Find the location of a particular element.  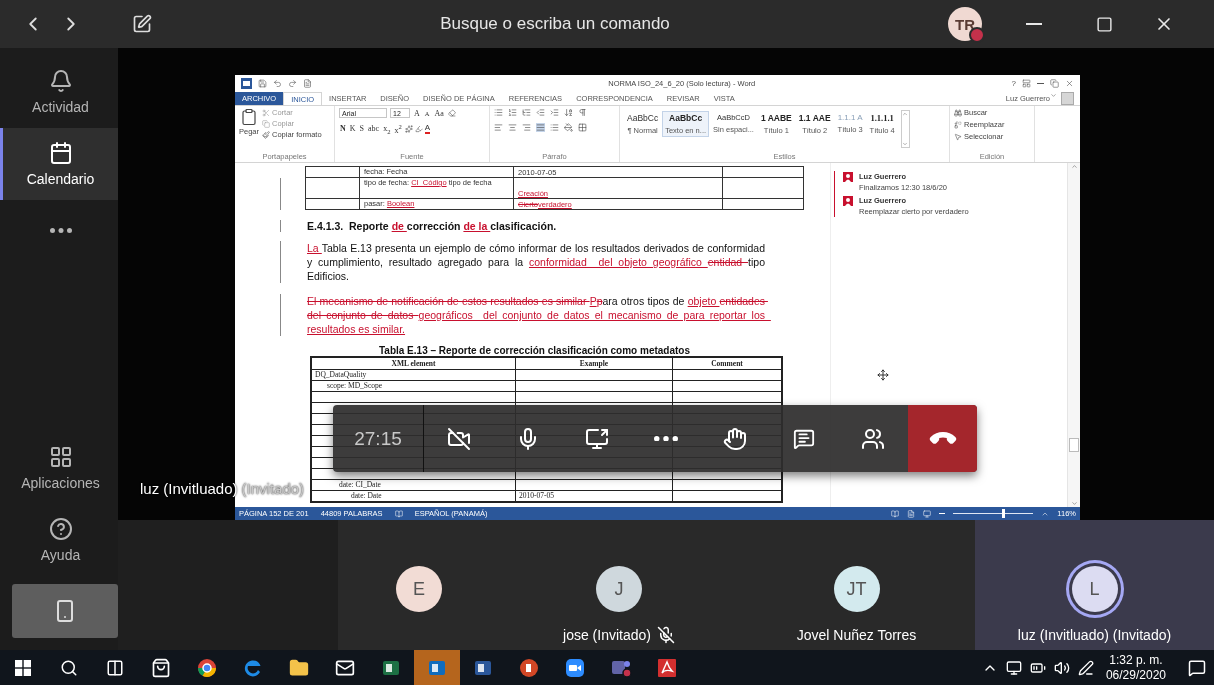

eraser-icon is located at coordinates (451, 113).